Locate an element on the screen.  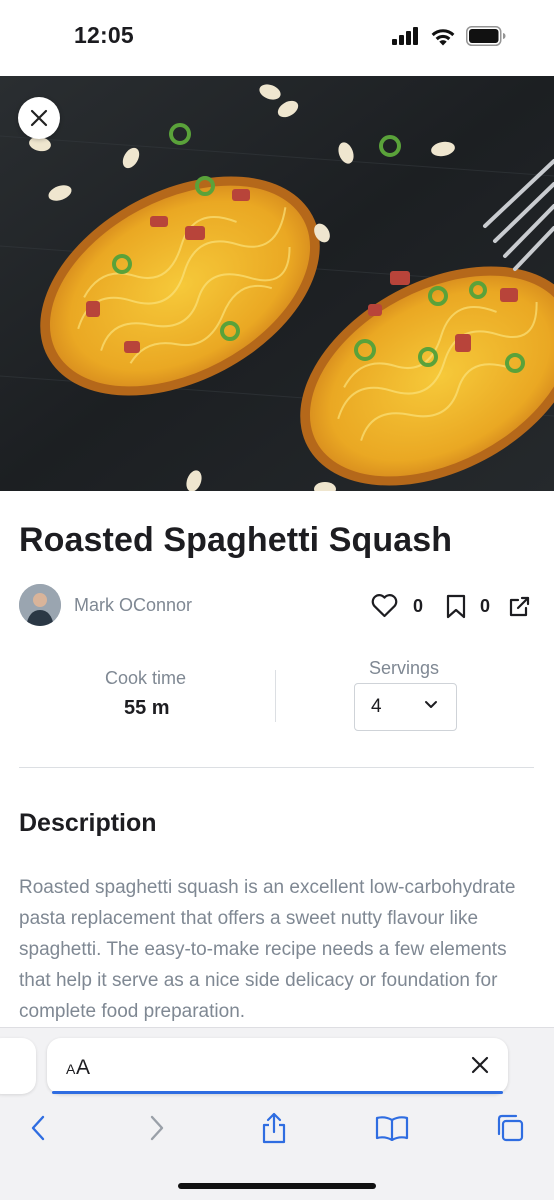
reader-format-button: AA A A is located at coordinates (81, 1069).